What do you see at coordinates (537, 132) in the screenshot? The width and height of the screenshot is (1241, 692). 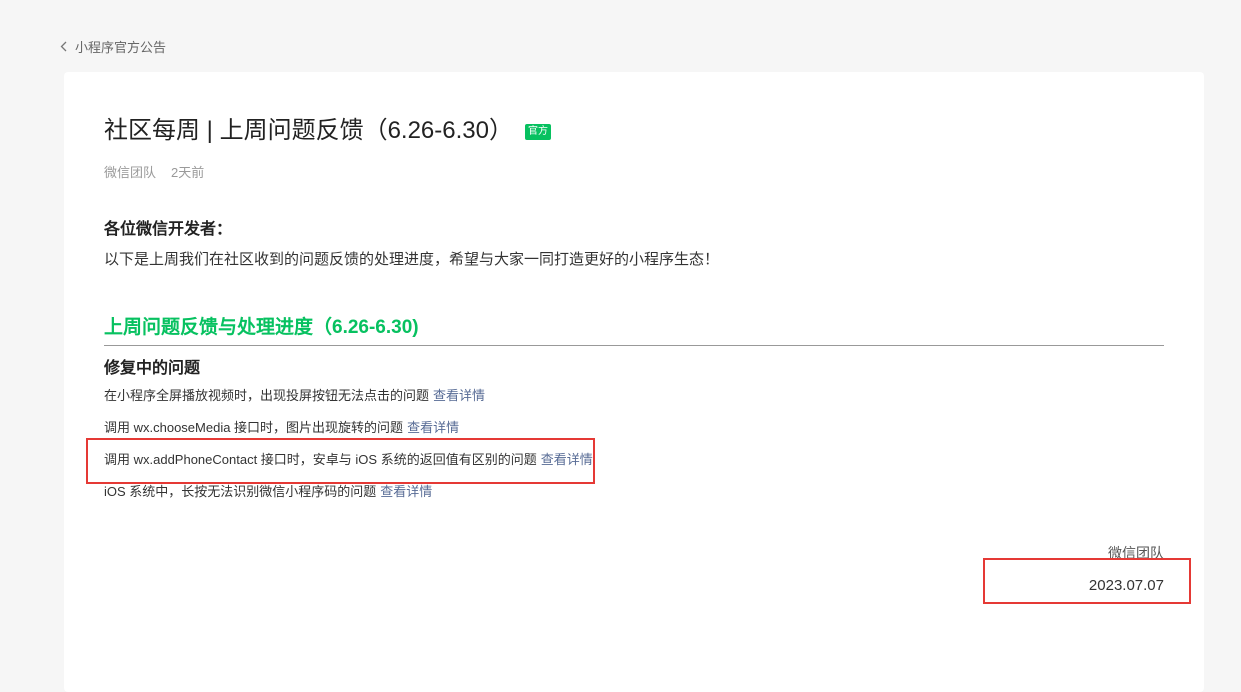 I see `official-badge: 官方` at bounding box center [537, 132].